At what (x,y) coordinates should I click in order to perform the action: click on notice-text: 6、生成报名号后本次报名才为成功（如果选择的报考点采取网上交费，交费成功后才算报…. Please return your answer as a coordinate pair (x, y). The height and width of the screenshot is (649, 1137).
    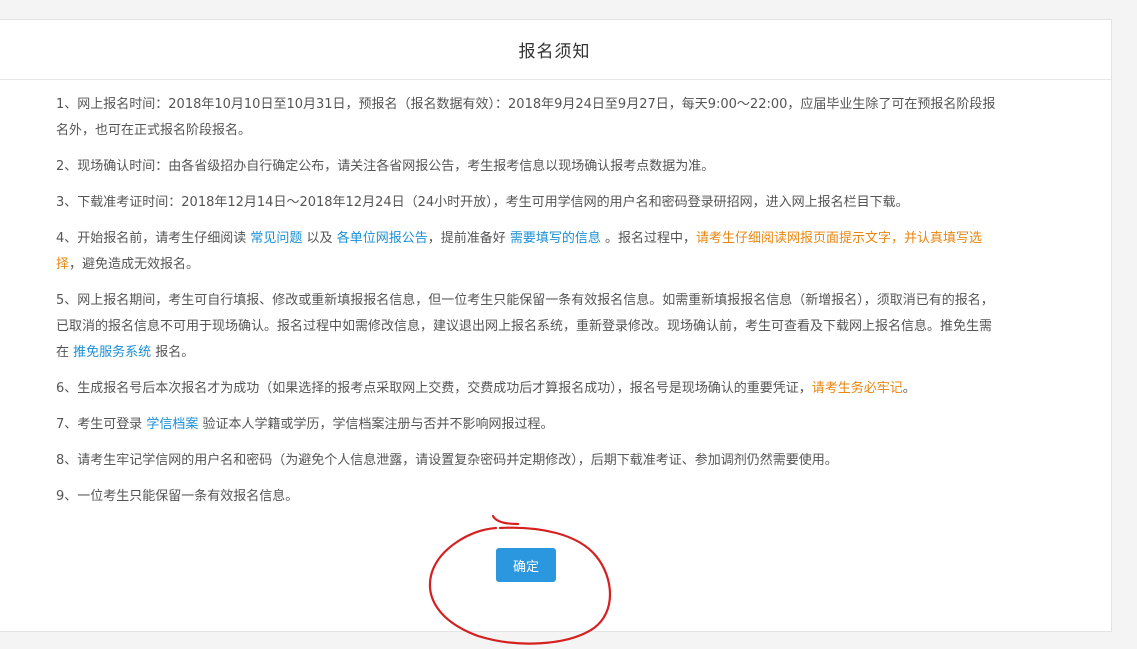
    Looking at the image, I should click on (434, 388).